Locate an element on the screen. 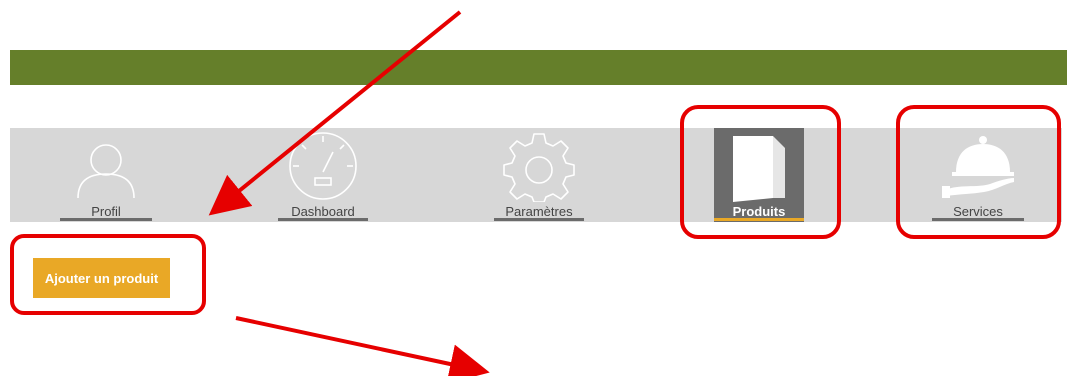 The width and height of the screenshot is (1067, 376). nav-item-label: Produits is located at coordinates (759, 211).